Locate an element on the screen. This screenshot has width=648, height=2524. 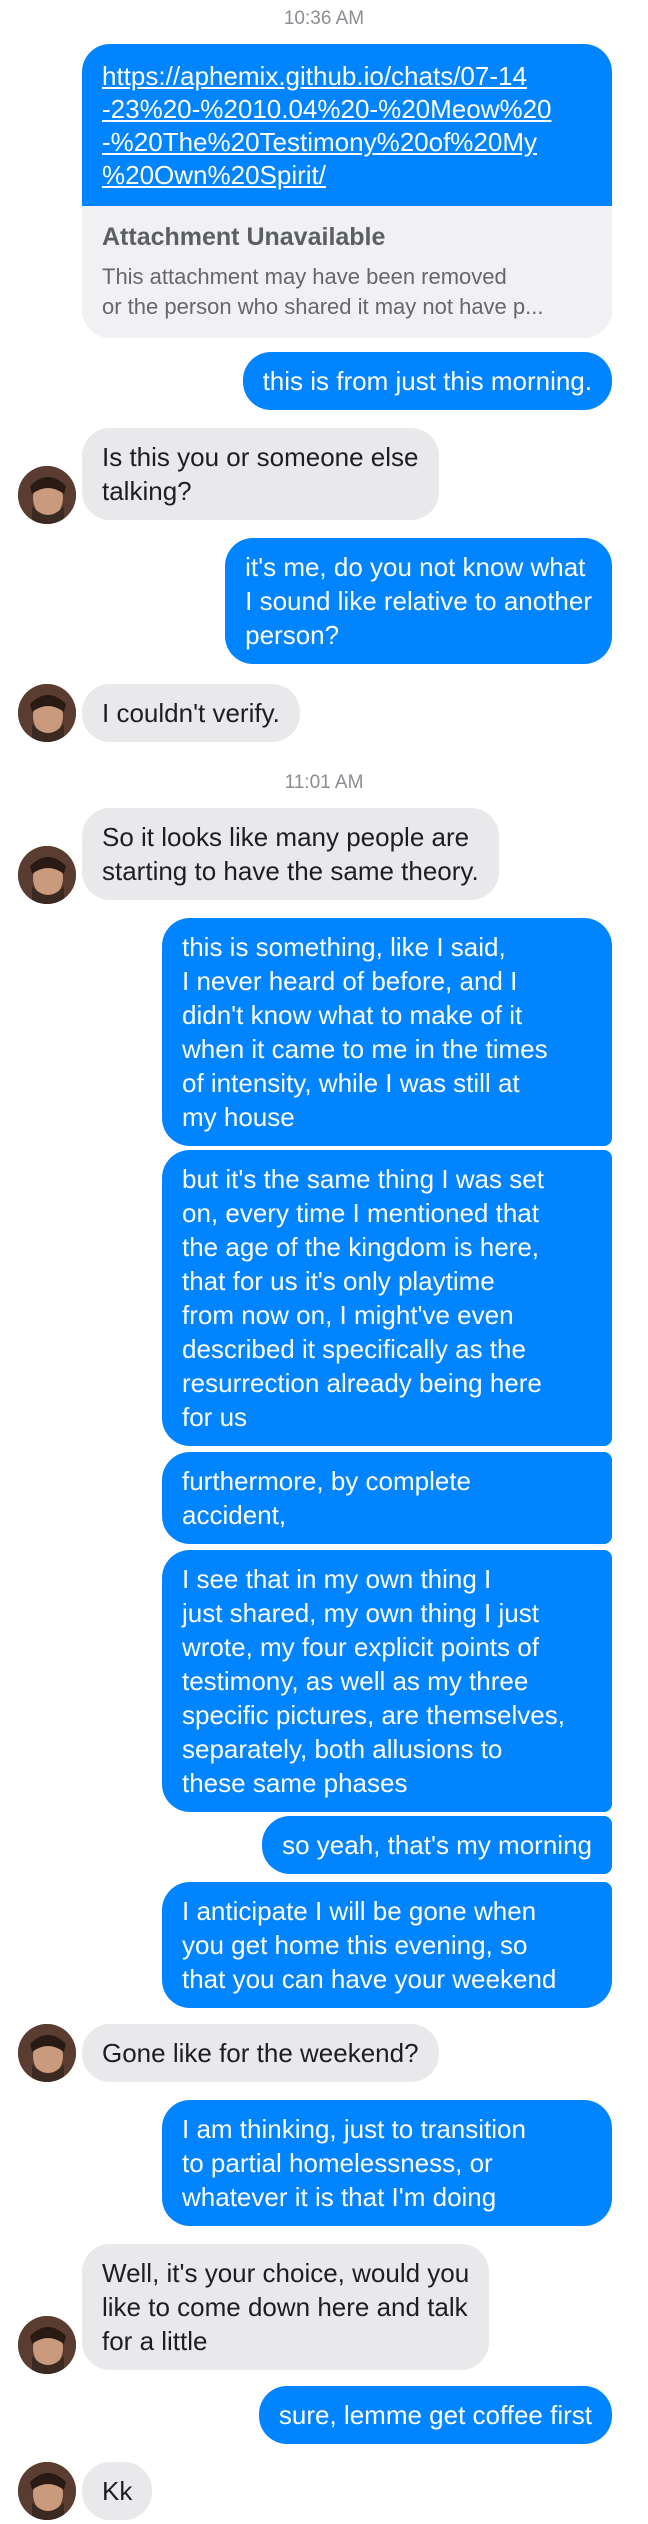
message-line: it's me, do you not know what is located at coordinates (415, 567).